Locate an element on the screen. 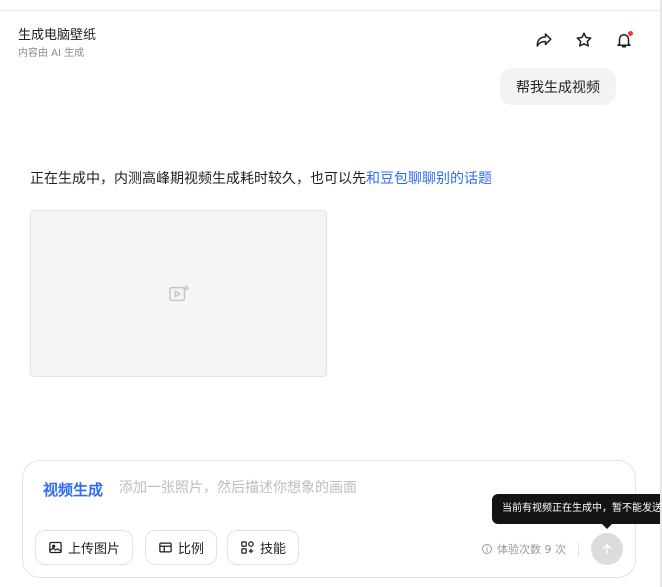  assistant-message-text: 正在生成中，内测高峰期视频生成耗时较久，也可以先 is located at coordinates (198, 179).